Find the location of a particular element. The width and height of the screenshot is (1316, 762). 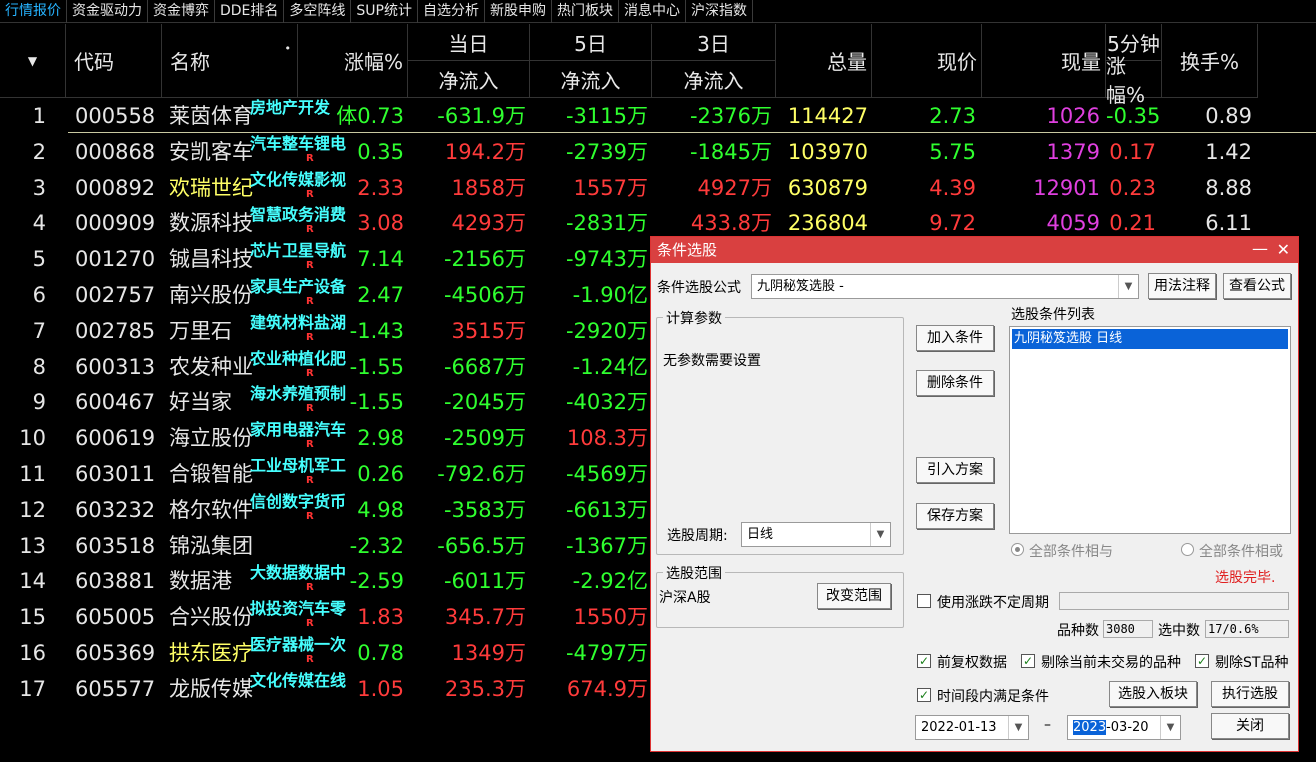

selected-row-line is located at coordinates (692, 132).